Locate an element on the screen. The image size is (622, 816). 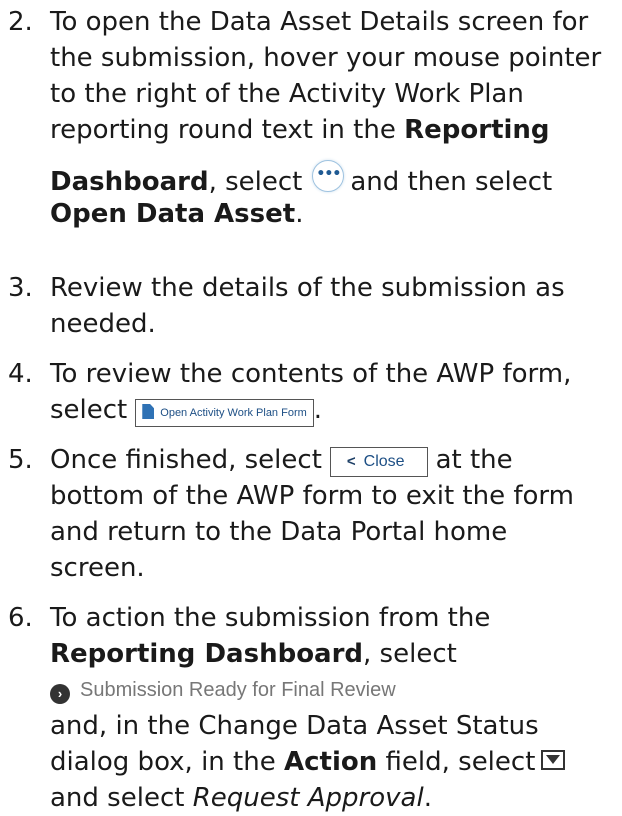
action-term: Action is located at coordinates (331, 762).